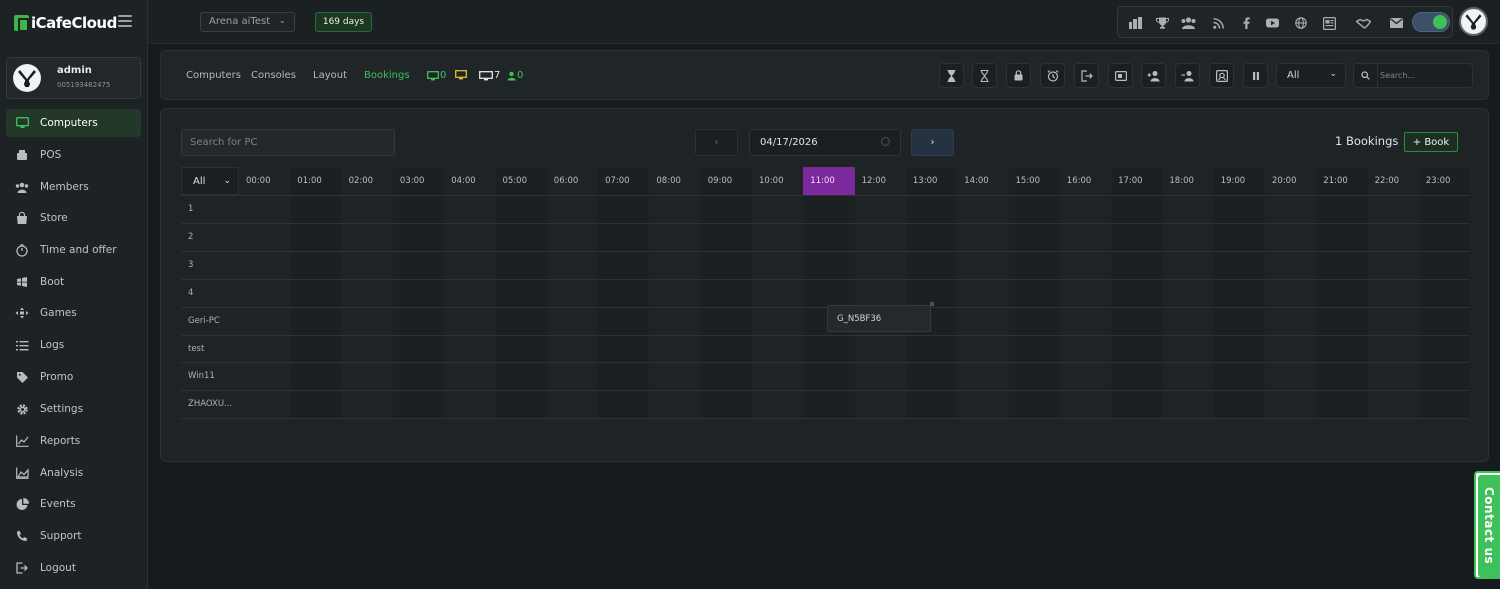 Image resolution: width=1500 pixels, height=589 pixels. I want to click on chevron-right-icon: ›, so click(932, 142).